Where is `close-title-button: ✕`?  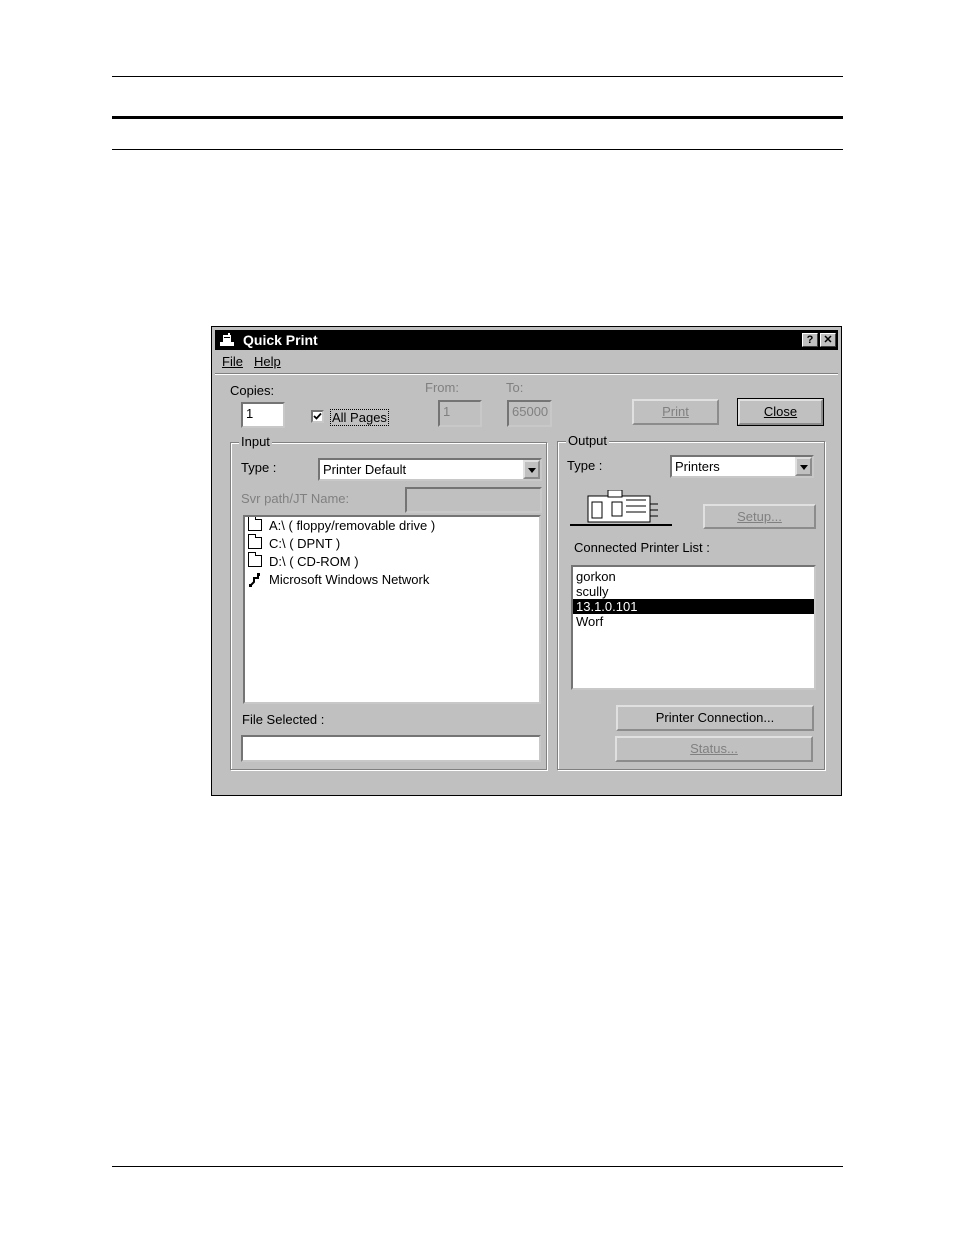
close-title-button: ✕ is located at coordinates (828, 340).